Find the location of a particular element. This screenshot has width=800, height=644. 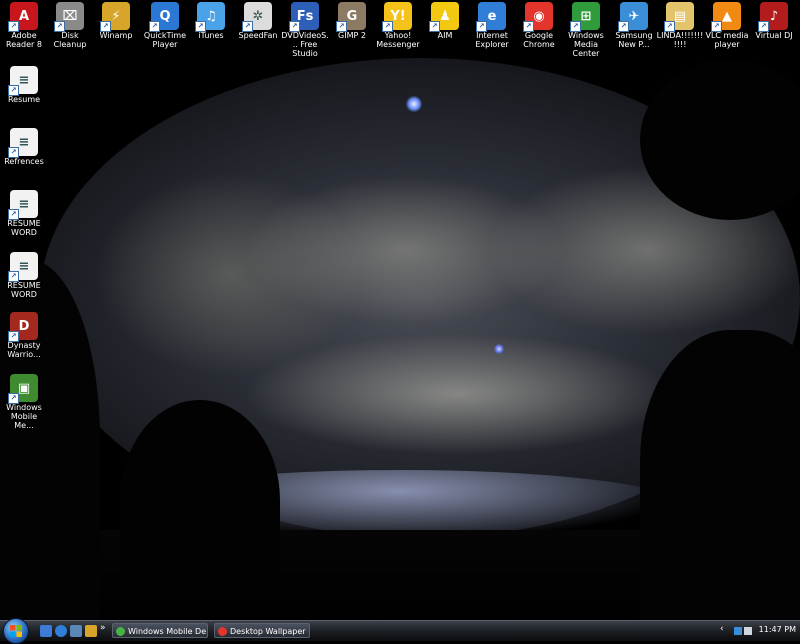

internet-explorer-icon: e ↗ is located at coordinates (491, 17).